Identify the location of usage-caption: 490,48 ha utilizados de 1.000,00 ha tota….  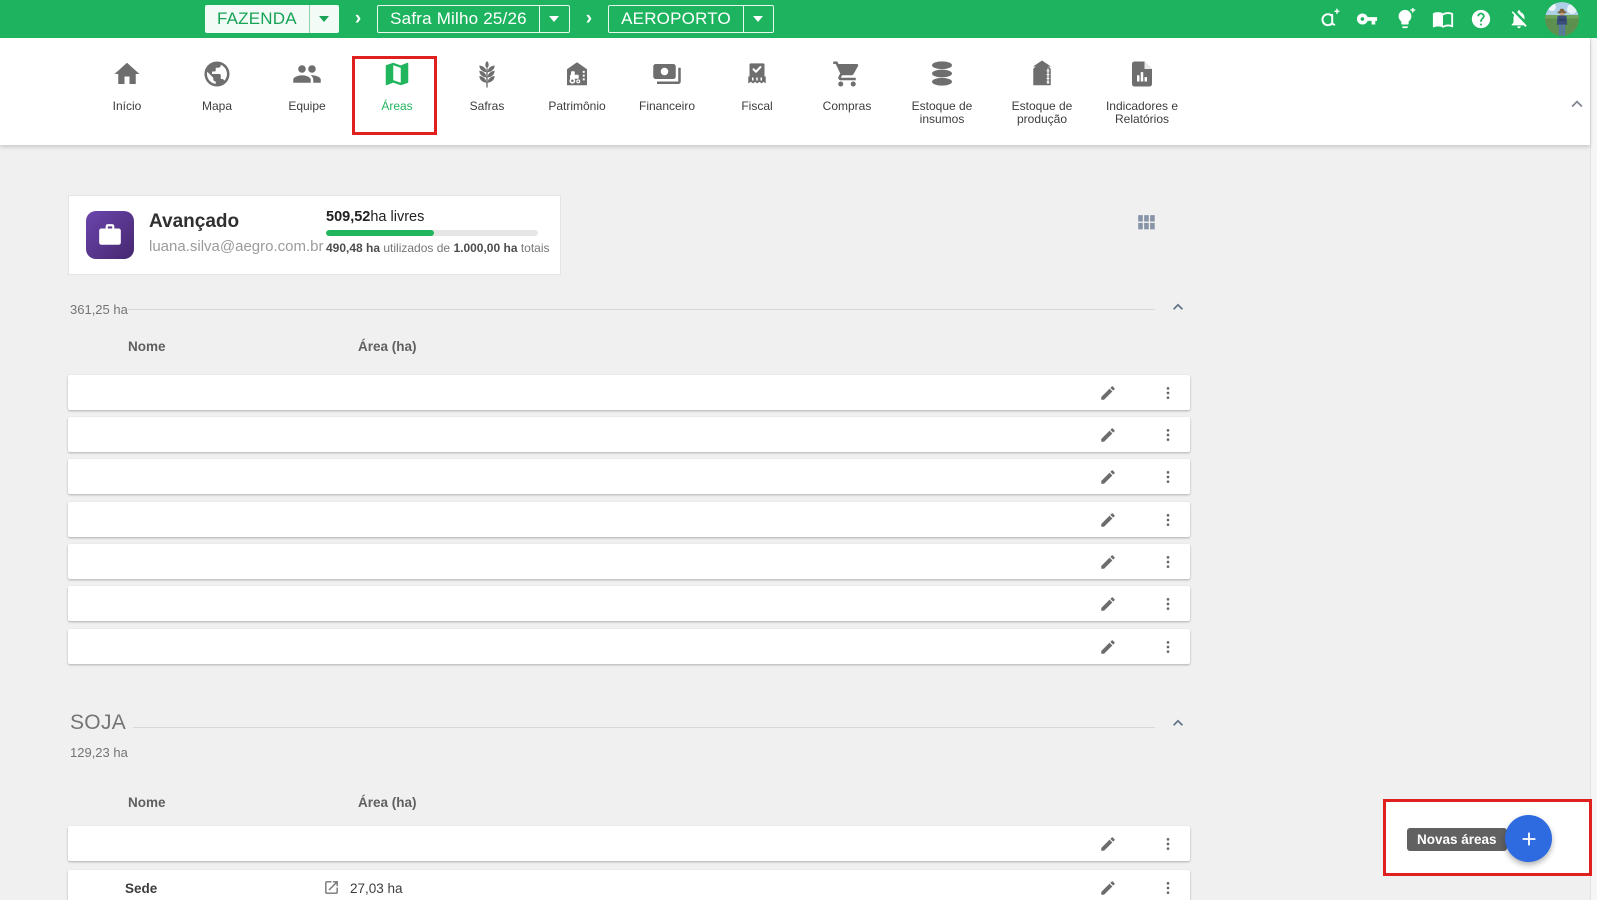
(438, 248).